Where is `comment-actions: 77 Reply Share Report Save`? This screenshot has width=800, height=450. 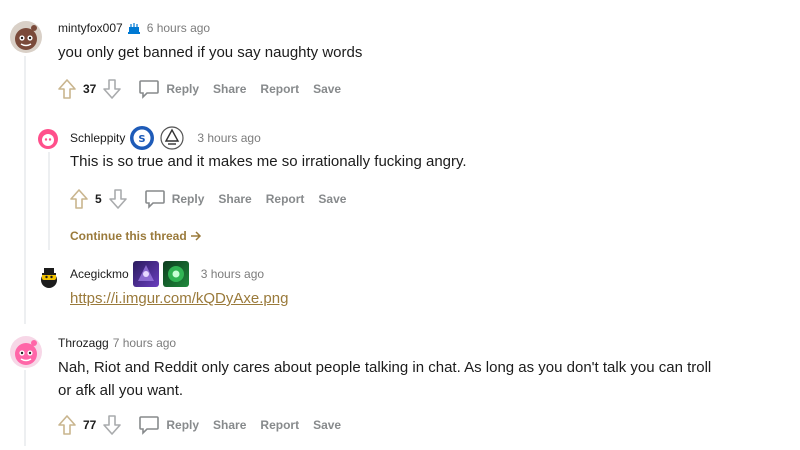 comment-actions: 77 Reply Share Report Save is located at coordinates (199, 425).